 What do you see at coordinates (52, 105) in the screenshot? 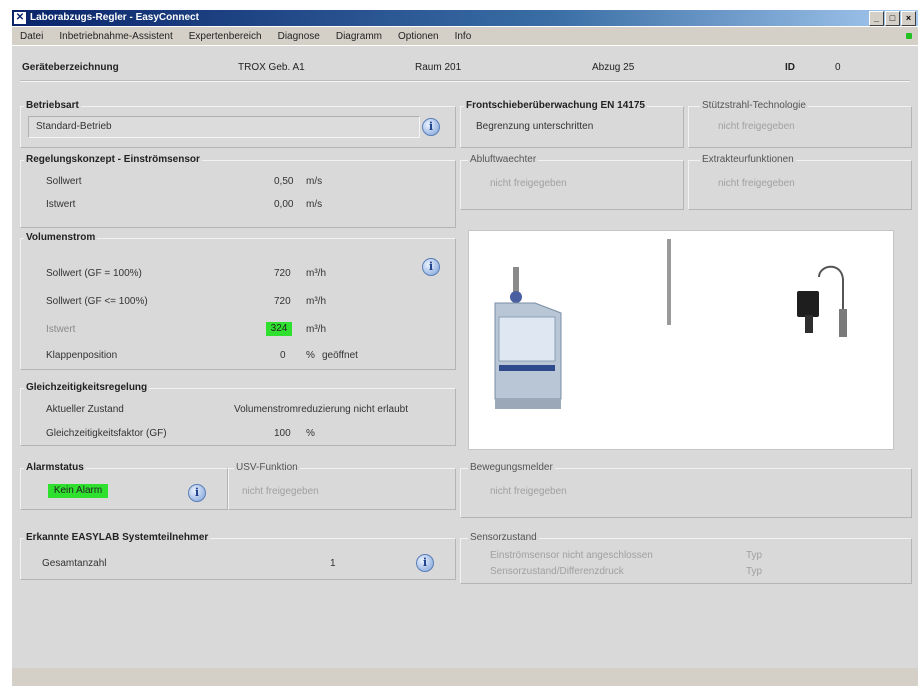
I see `betriebsart-title: Betriebsart` at bounding box center [52, 105].